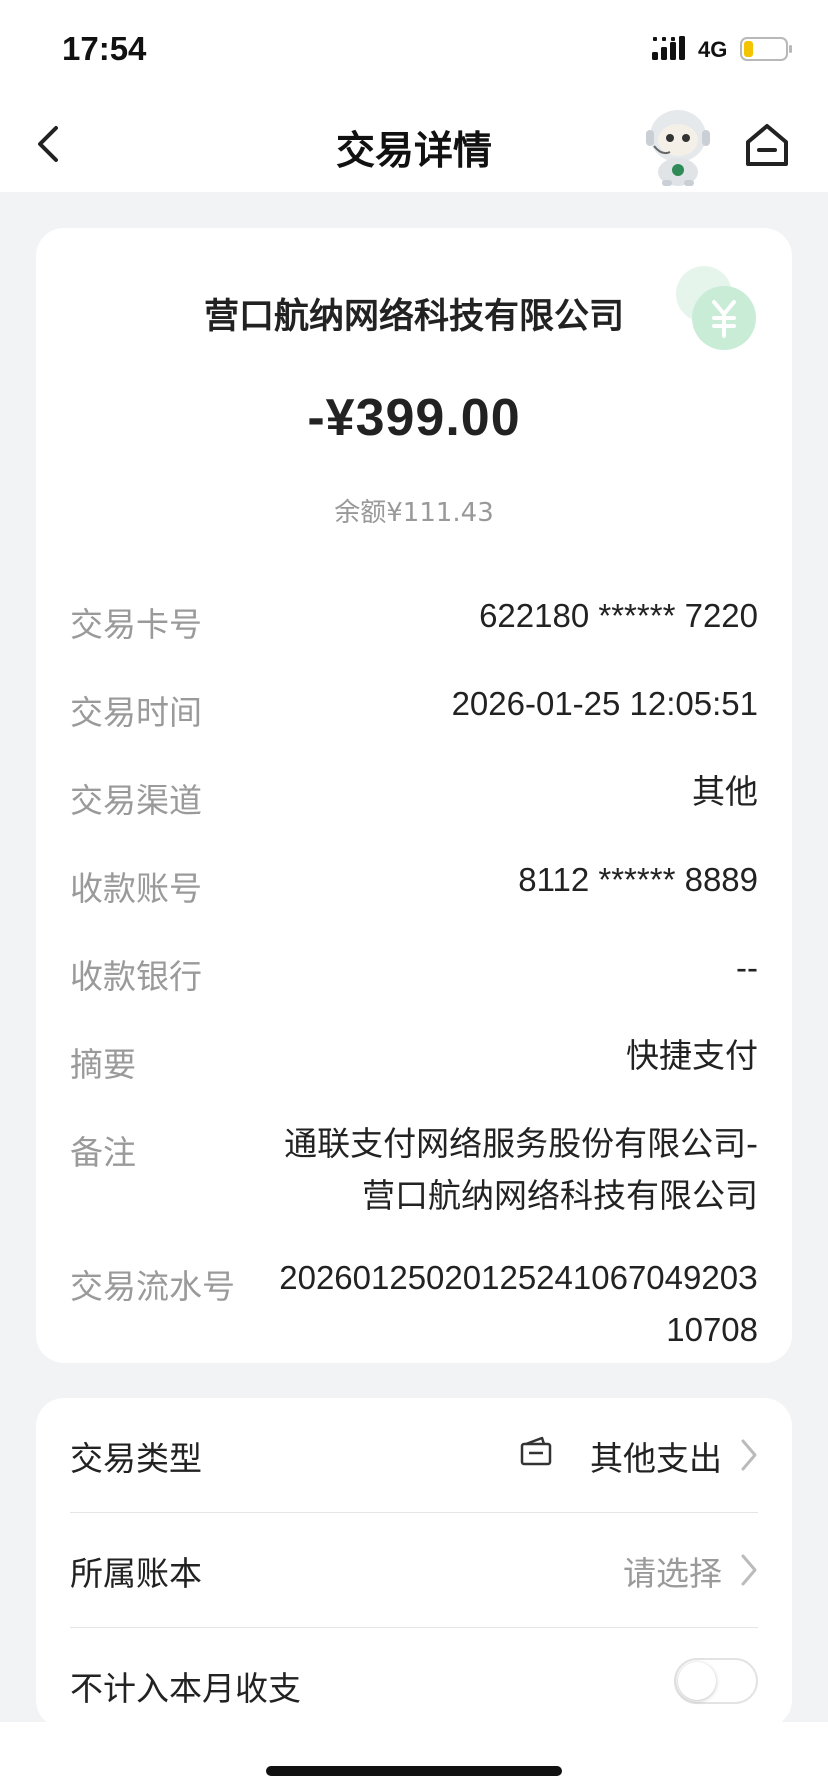 This screenshot has width=828, height=1792. I want to click on detail-label: 摘要, so click(103, 1064).